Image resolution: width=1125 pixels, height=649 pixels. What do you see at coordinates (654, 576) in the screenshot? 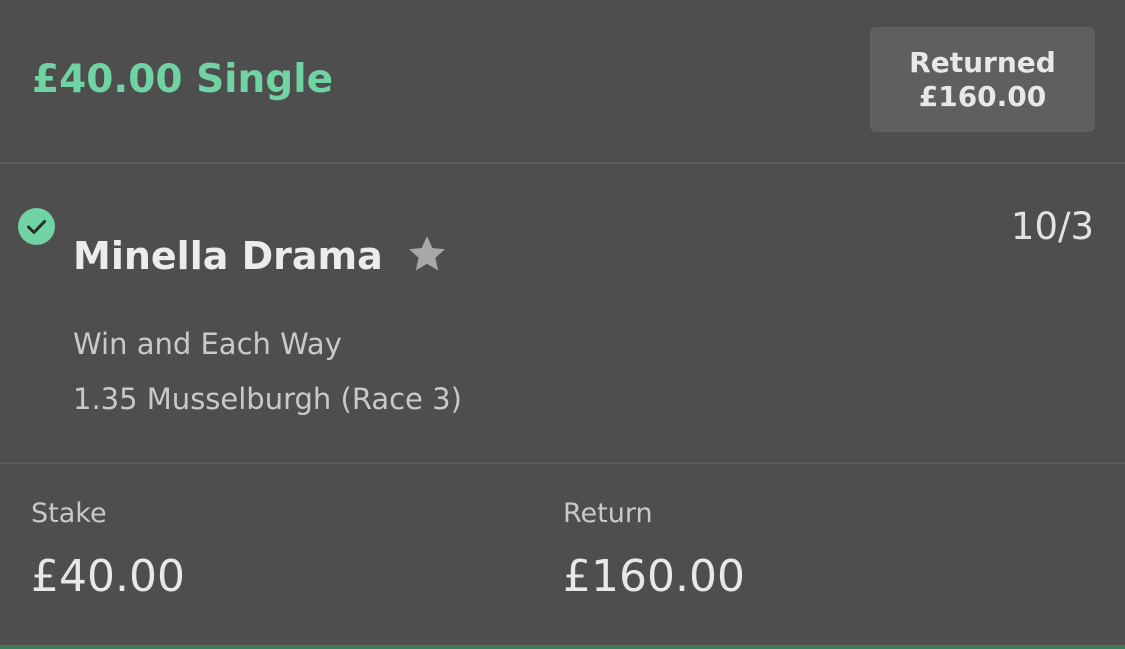
I see `return-value: £160.00` at bounding box center [654, 576].